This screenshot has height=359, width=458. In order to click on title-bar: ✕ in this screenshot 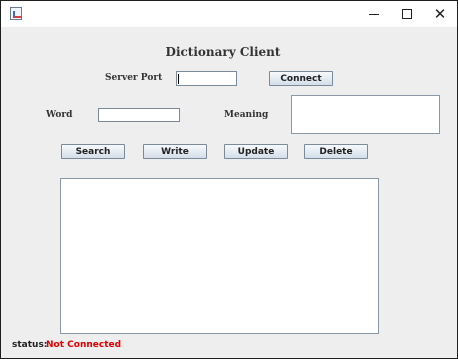, I will do `click(229, 14)`.